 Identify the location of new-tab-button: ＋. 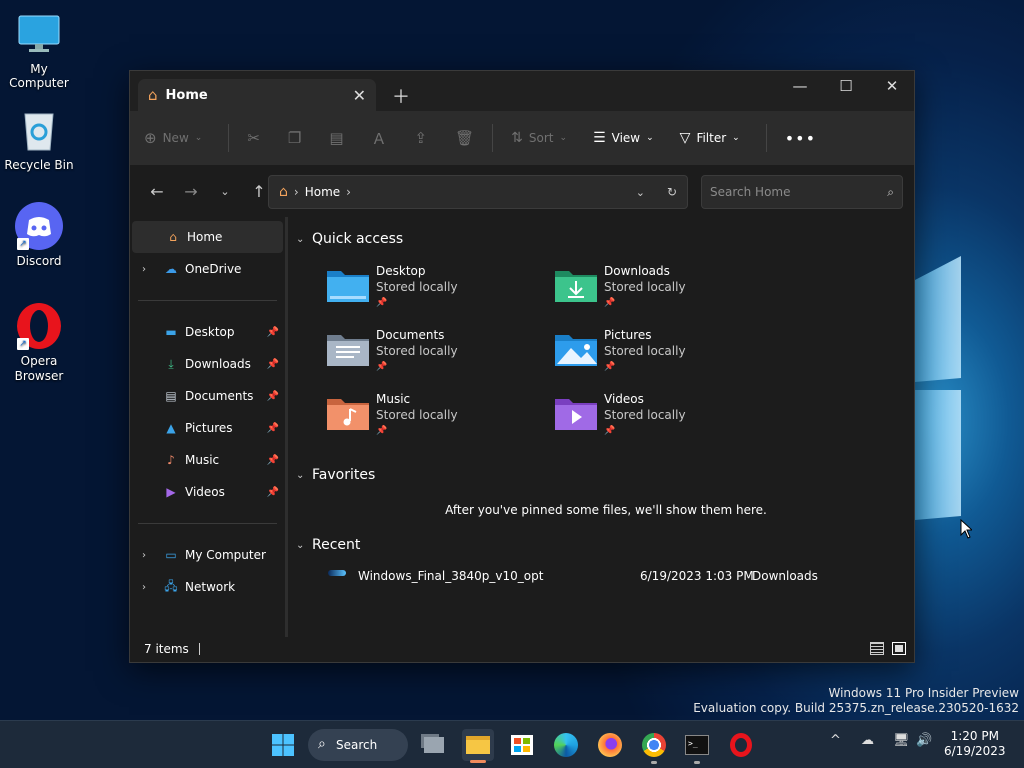
(401, 96).